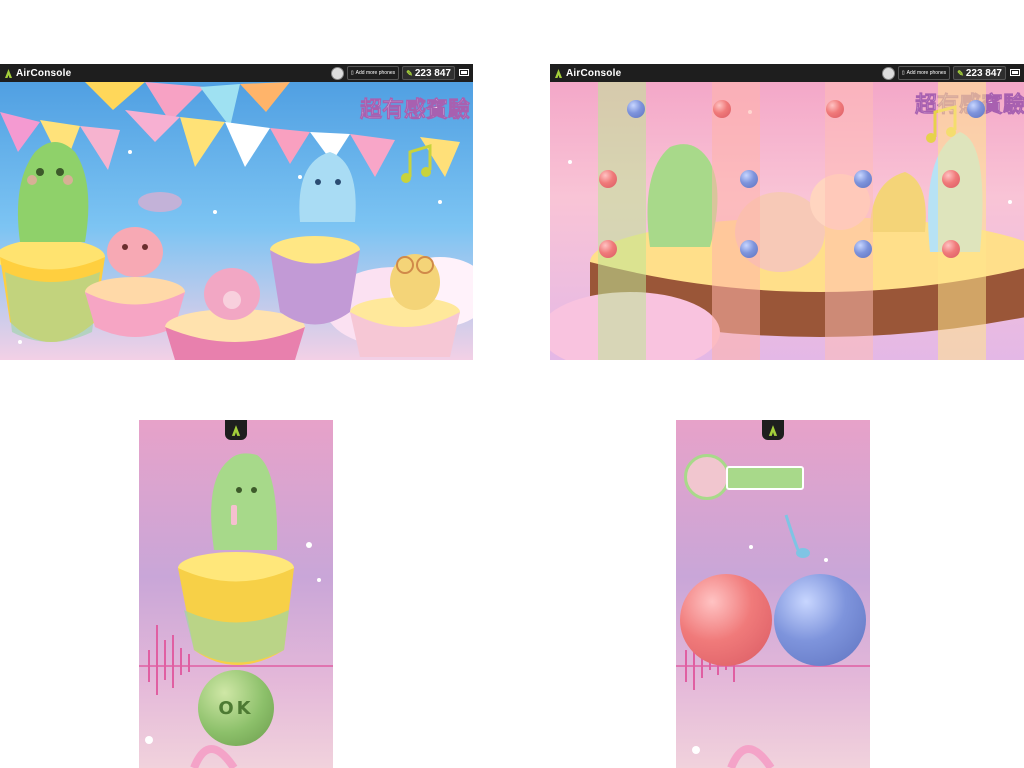 The width and height of the screenshot is (1024, 768). I want to click on player-name-bar, so click(765, 478).